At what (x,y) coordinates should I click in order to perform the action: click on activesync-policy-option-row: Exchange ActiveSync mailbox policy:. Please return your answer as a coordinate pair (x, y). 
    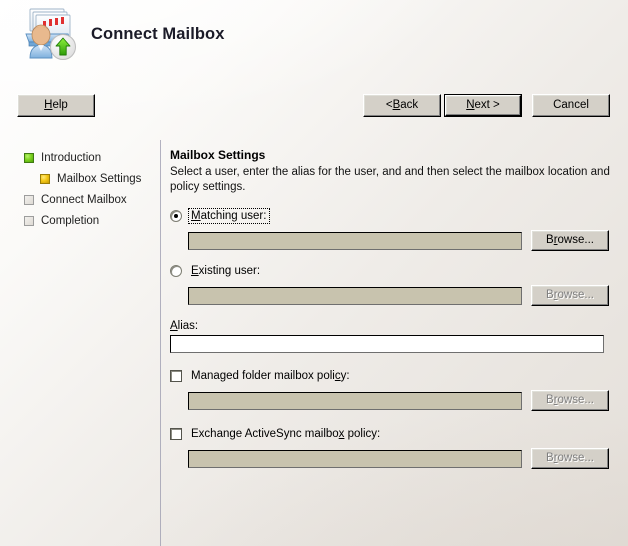
    Looking at the image, I should click on (391, 433).